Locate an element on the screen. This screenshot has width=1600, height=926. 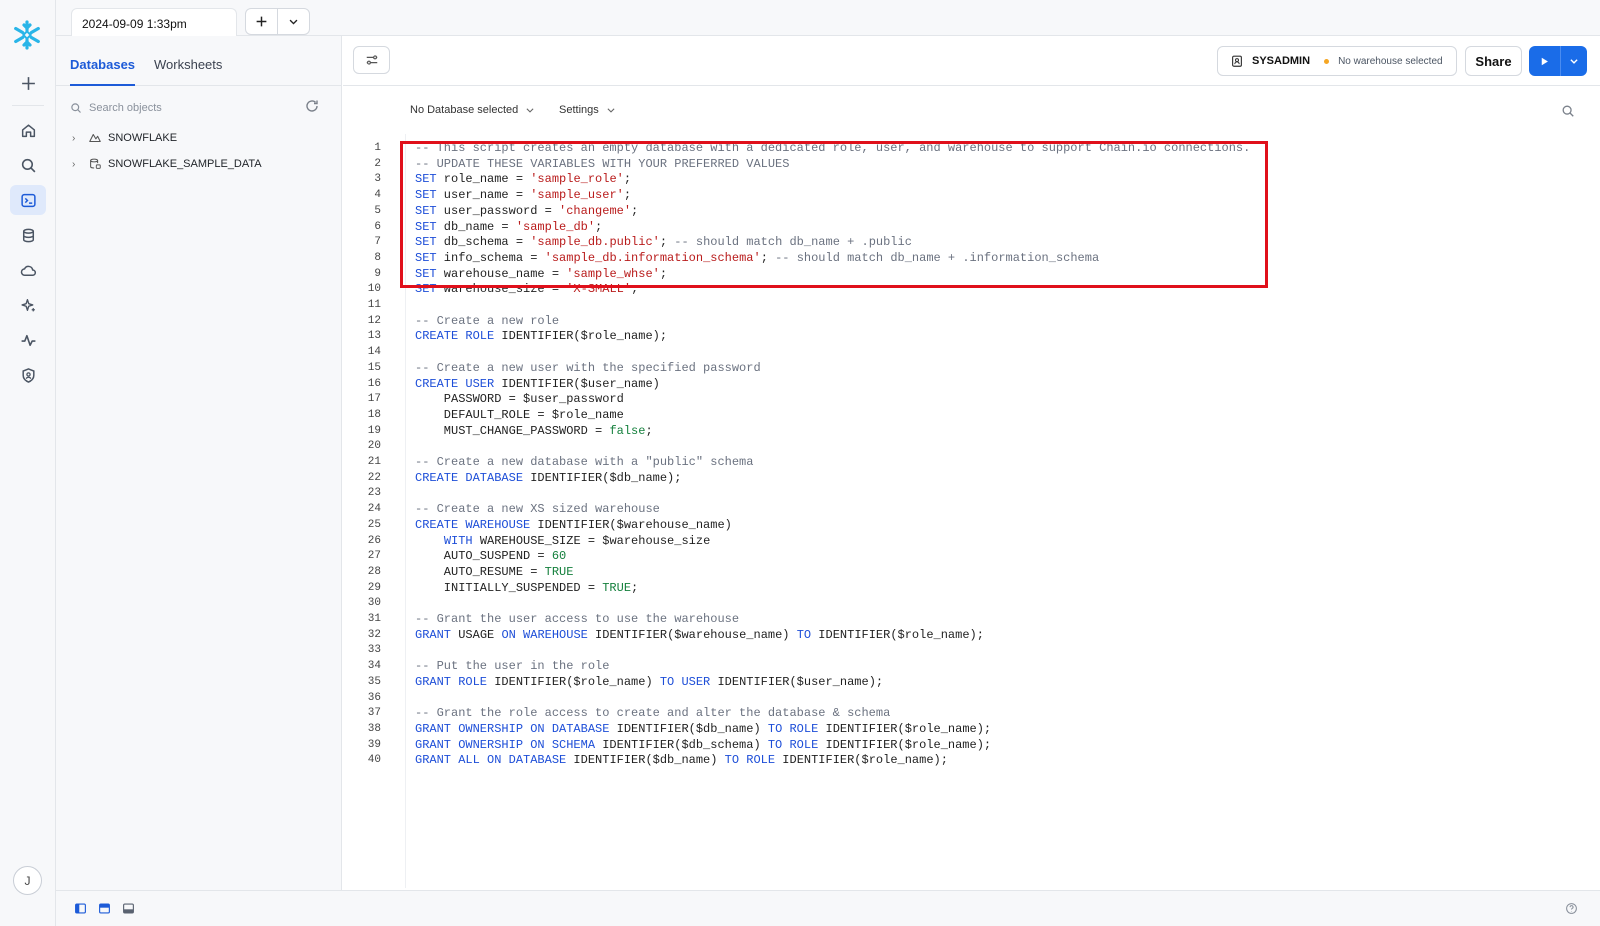
line-number: 37 is located at coordinates (374, 713).